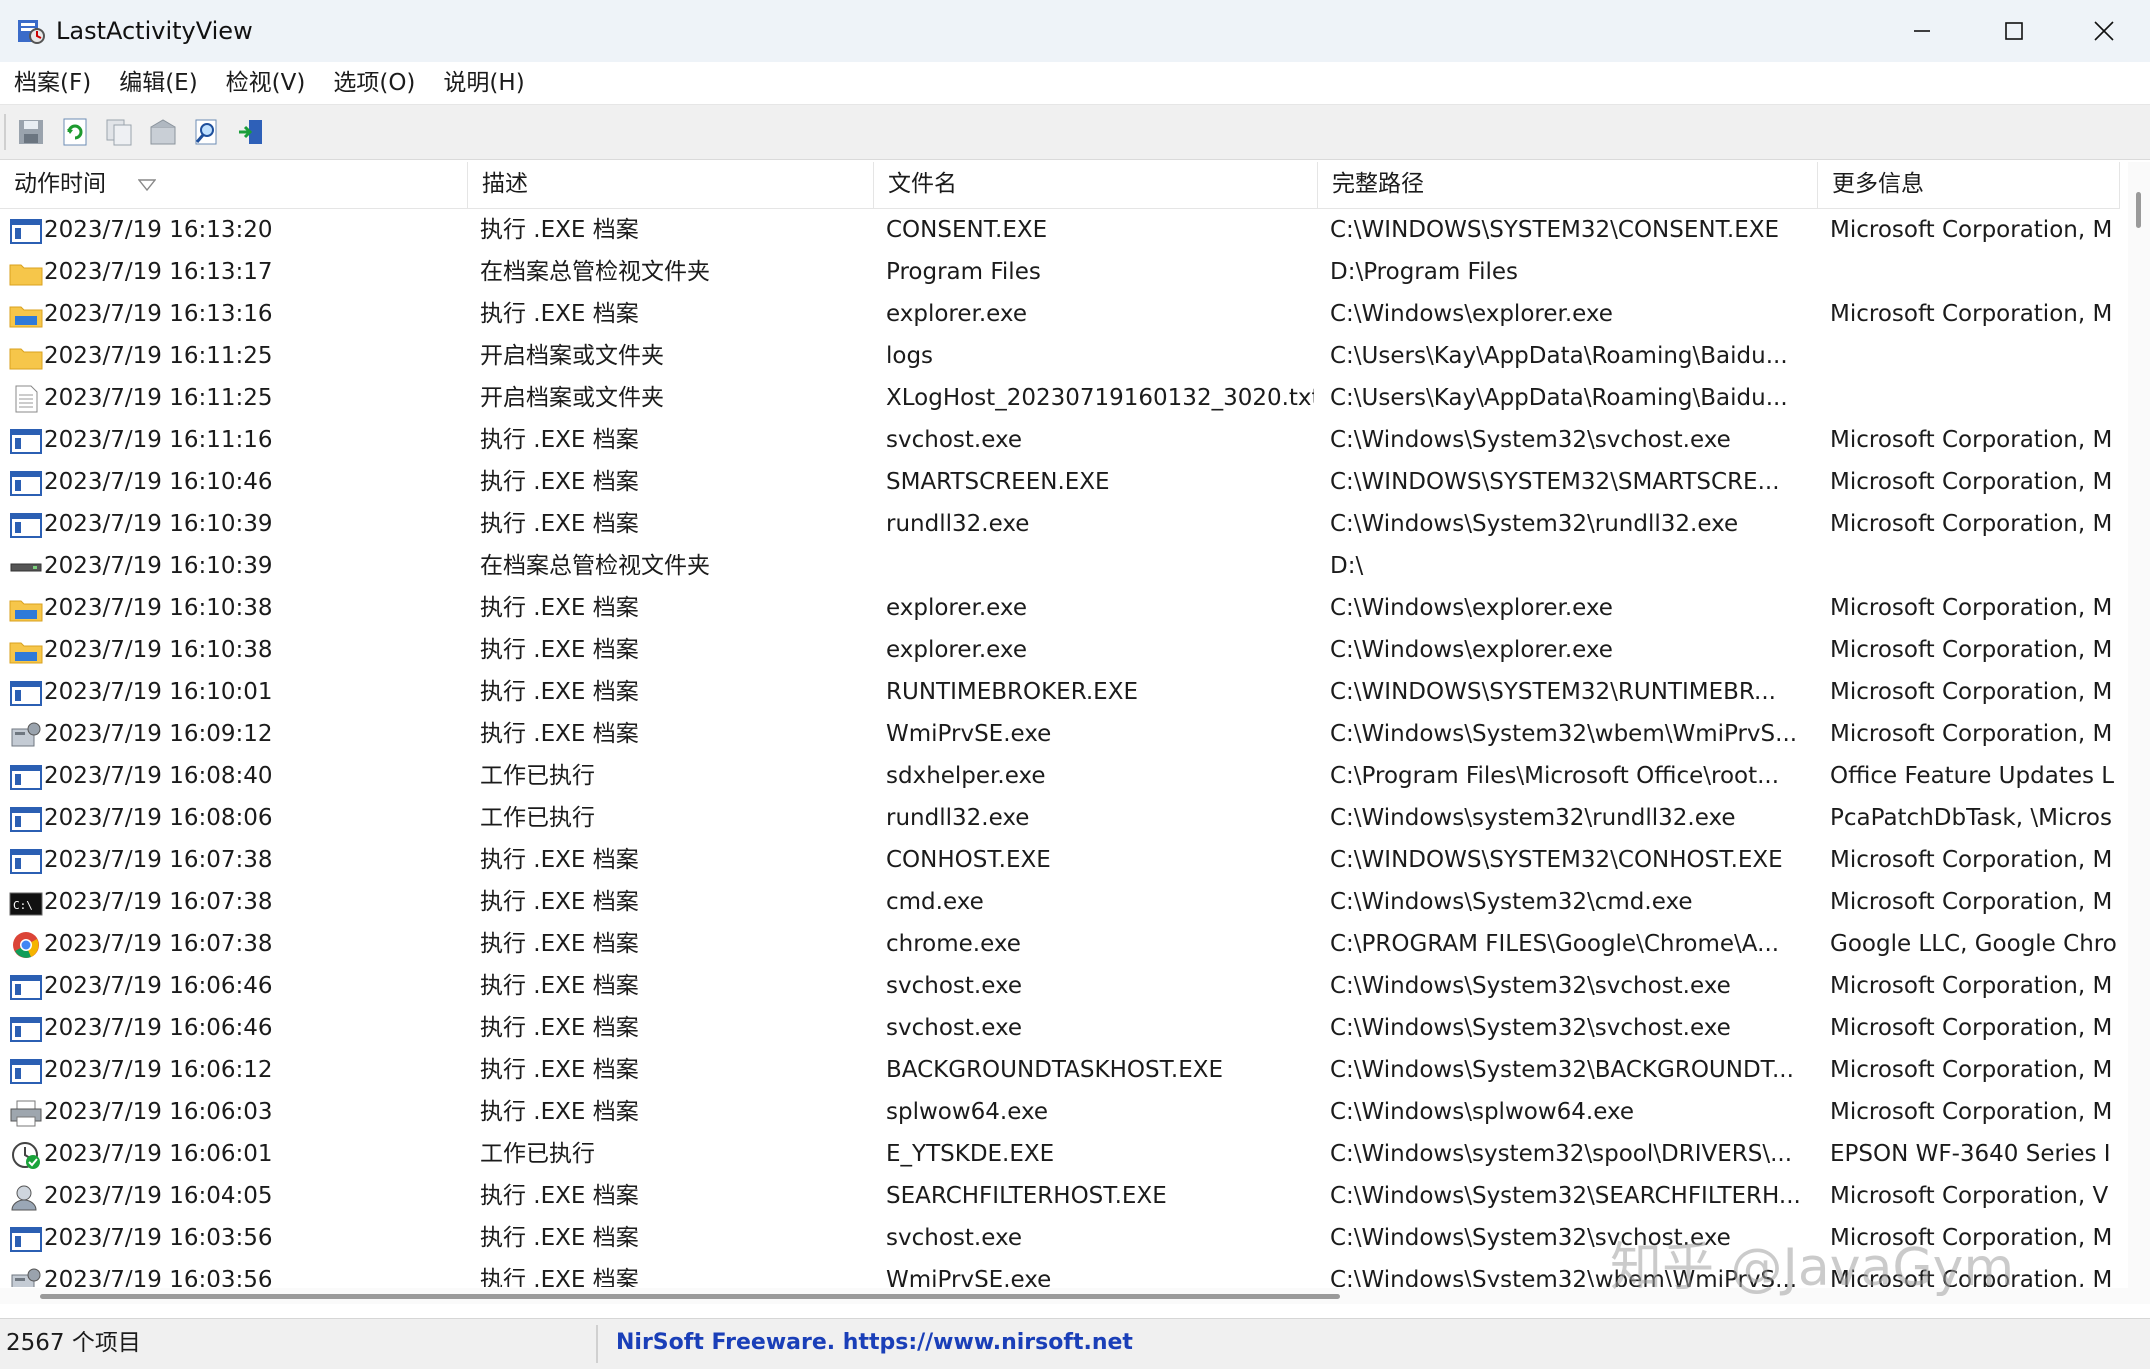 Image resolution: width=2150 pixels, height=1369 pixels. What do you see at coordinates (158, 83) in the screenshot?
I see `menu-edit: 编辑(E)` at bounding box center [158, 83].